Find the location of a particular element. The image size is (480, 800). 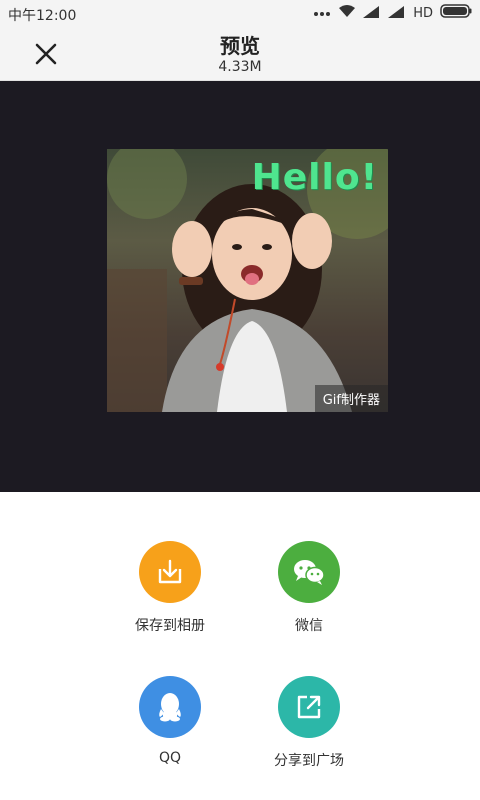

wechat-circle is located at coordinates (309, 572).